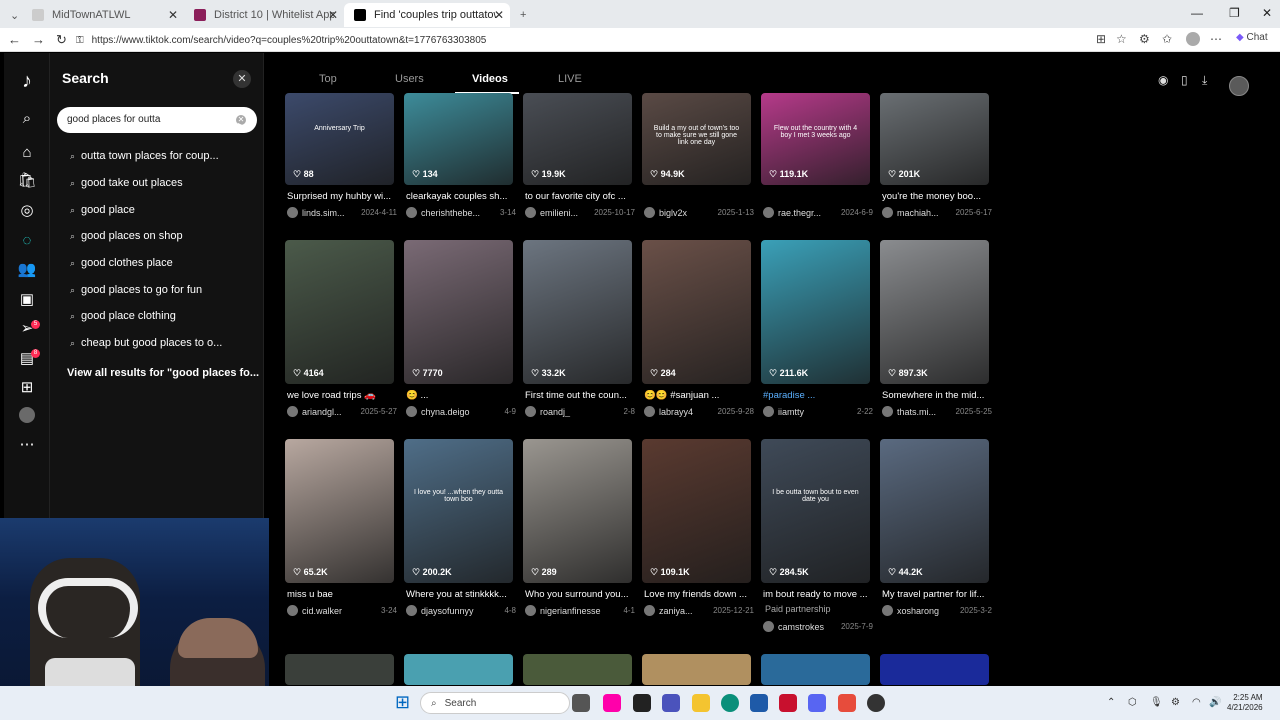  Describe the element at coordinates (103, 15) in the screenshot. I see `browser-tab: MidTownATLWL ✕` at that location.